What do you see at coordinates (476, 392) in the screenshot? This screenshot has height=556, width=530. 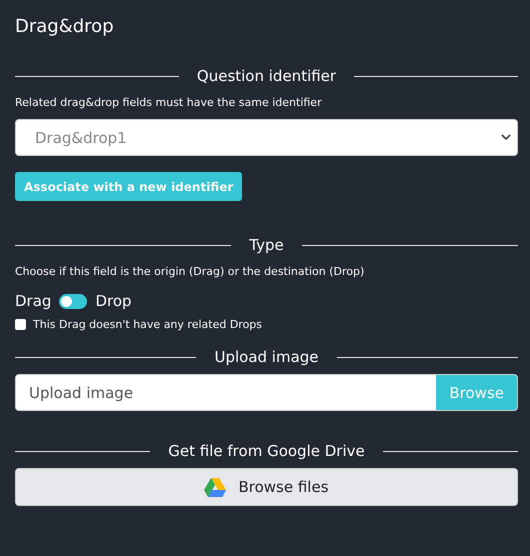 I see `browse-button: Browse` at bounding box center [476, 392].